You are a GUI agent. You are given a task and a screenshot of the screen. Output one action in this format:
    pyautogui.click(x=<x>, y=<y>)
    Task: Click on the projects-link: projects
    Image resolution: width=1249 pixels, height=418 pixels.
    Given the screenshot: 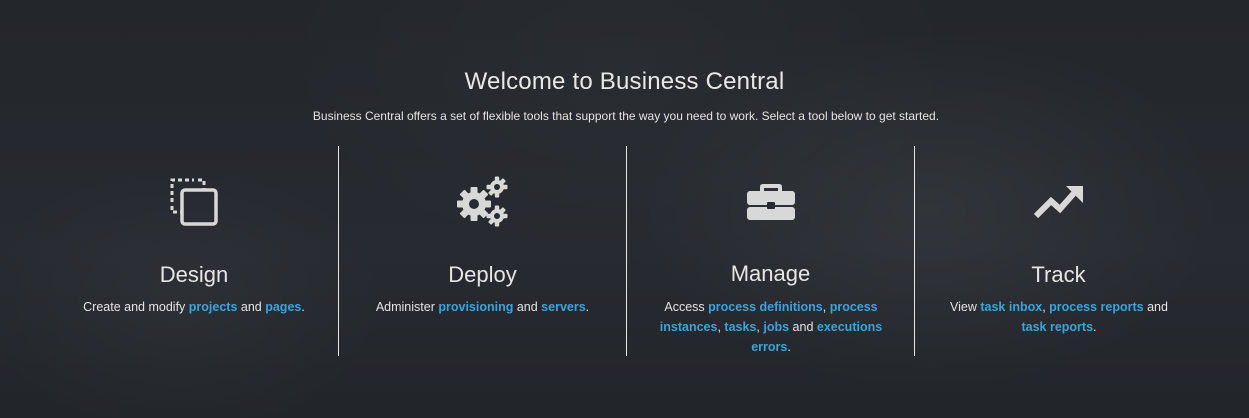 What is the action you would take?
    pyautogui.click(x=213, y=307)
    